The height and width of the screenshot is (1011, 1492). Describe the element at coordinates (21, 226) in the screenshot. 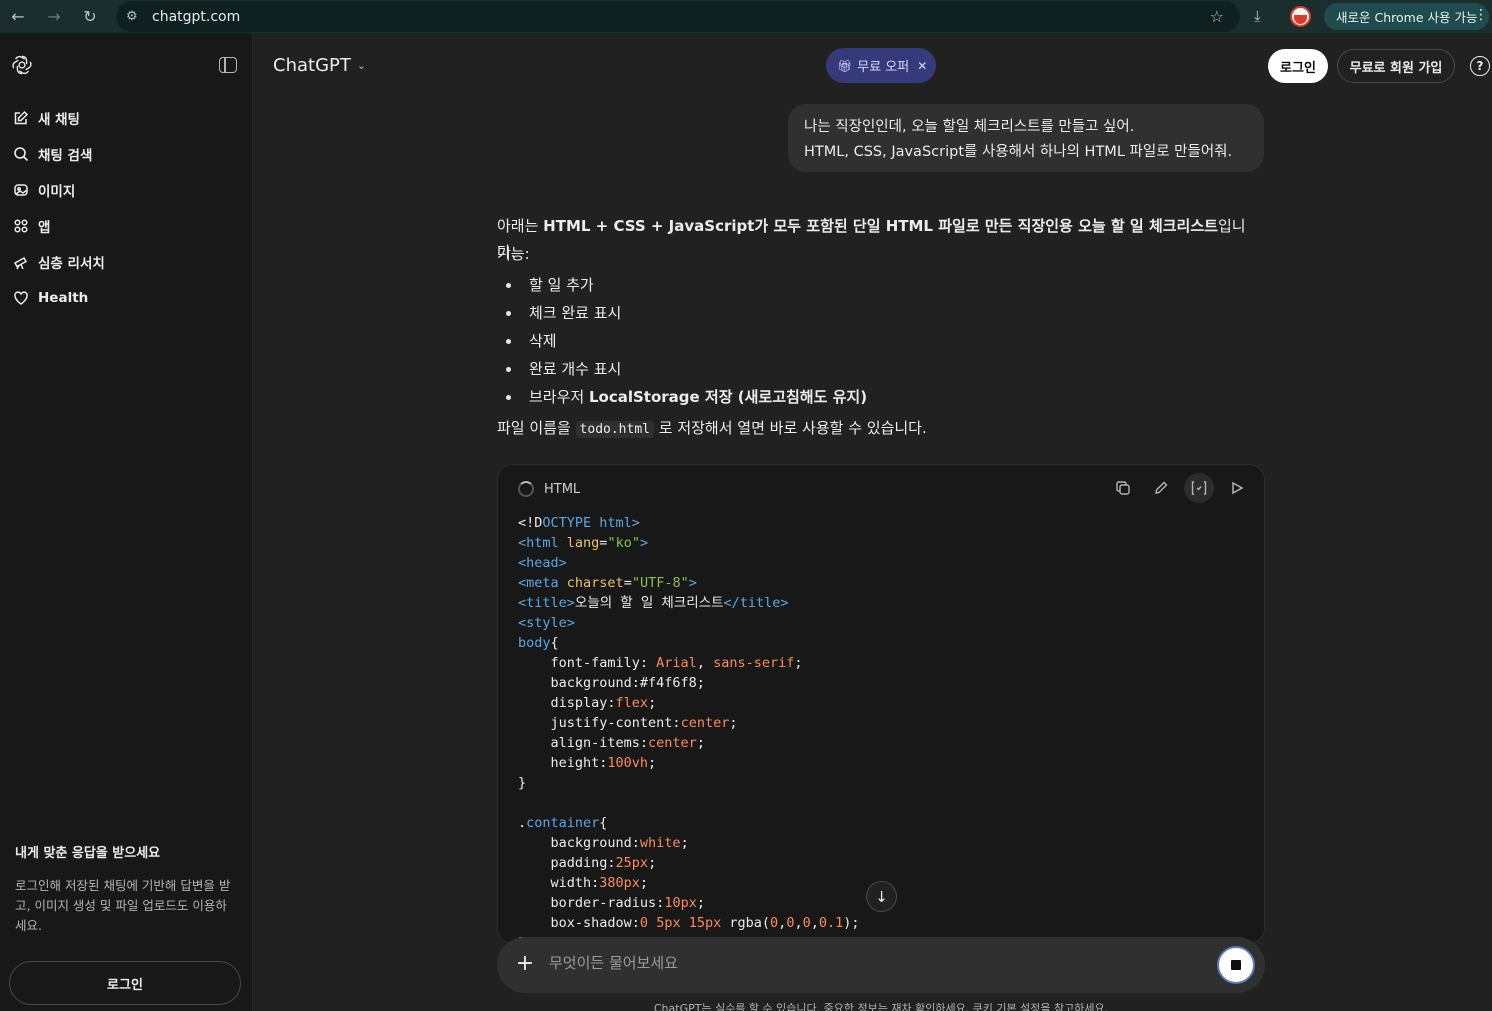

I see `apps-icon` at that location.